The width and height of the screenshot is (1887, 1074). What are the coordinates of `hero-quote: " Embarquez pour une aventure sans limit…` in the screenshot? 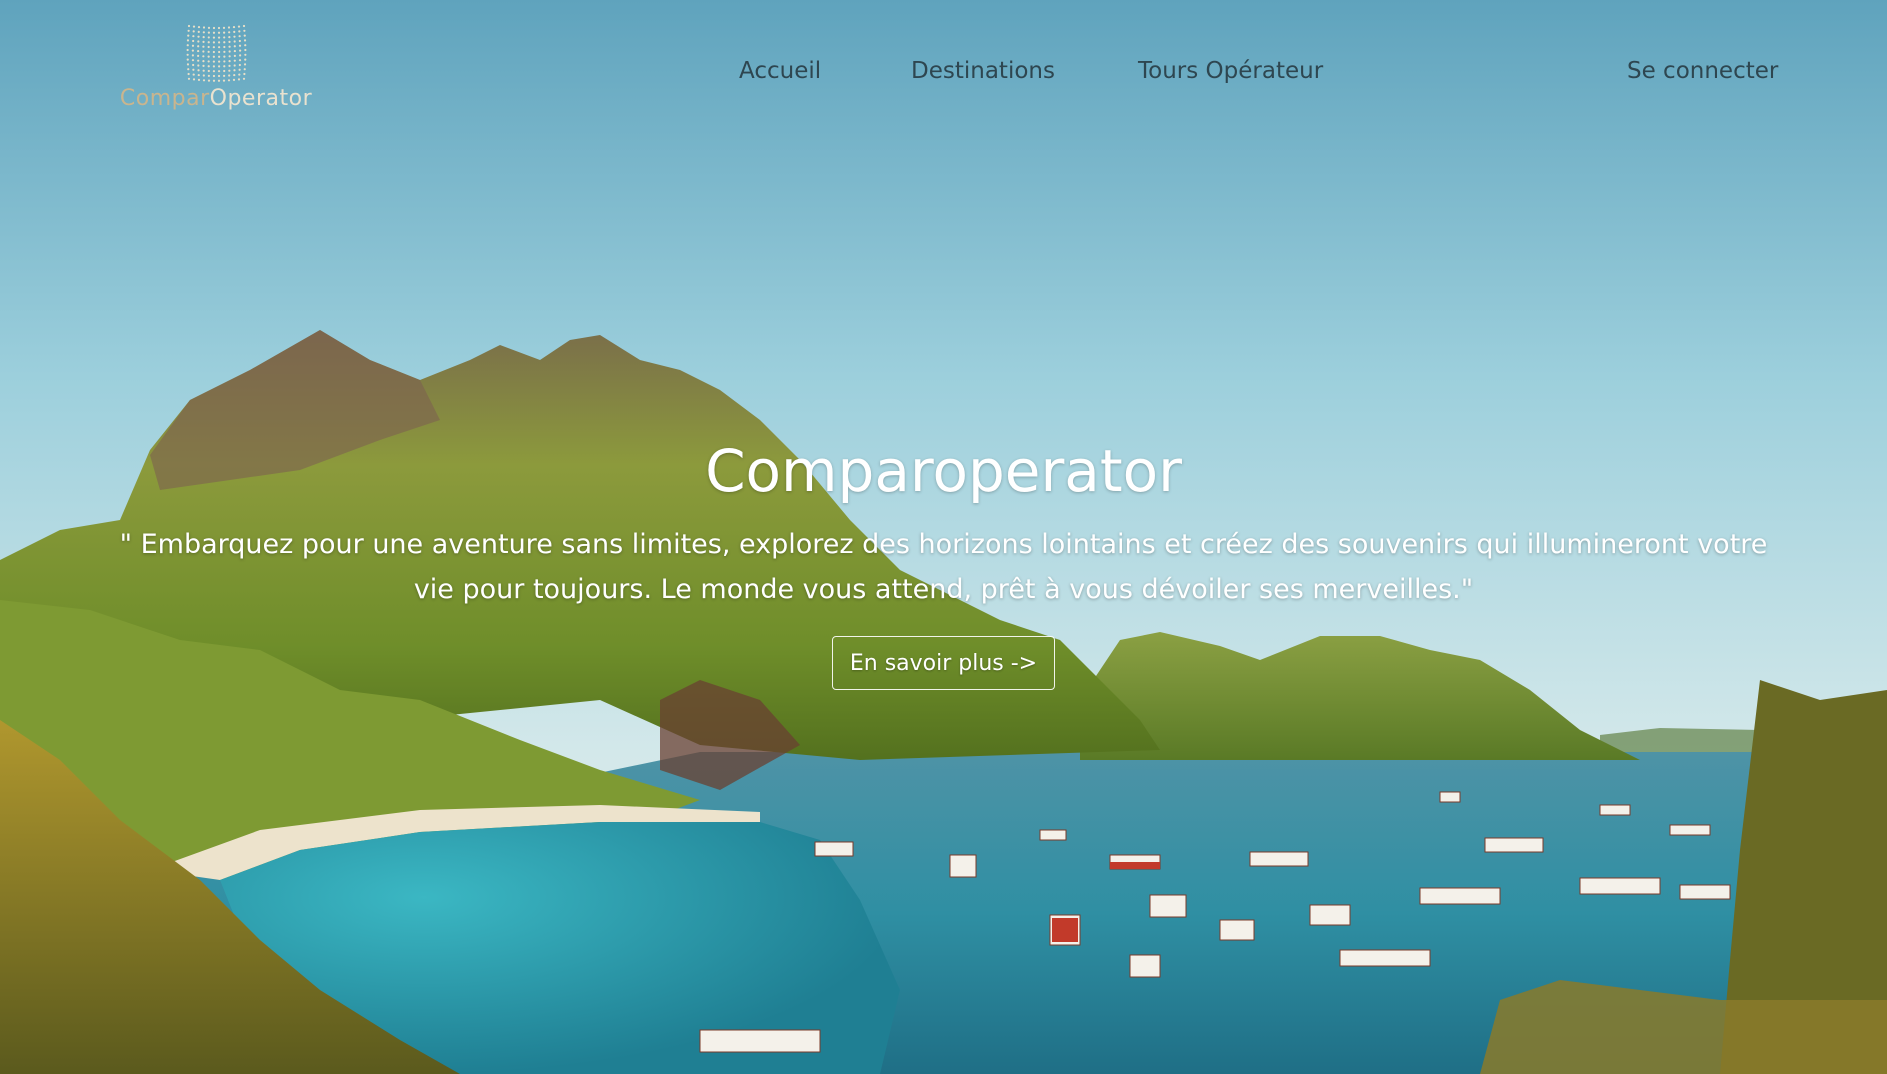 It's located at (943, 567).